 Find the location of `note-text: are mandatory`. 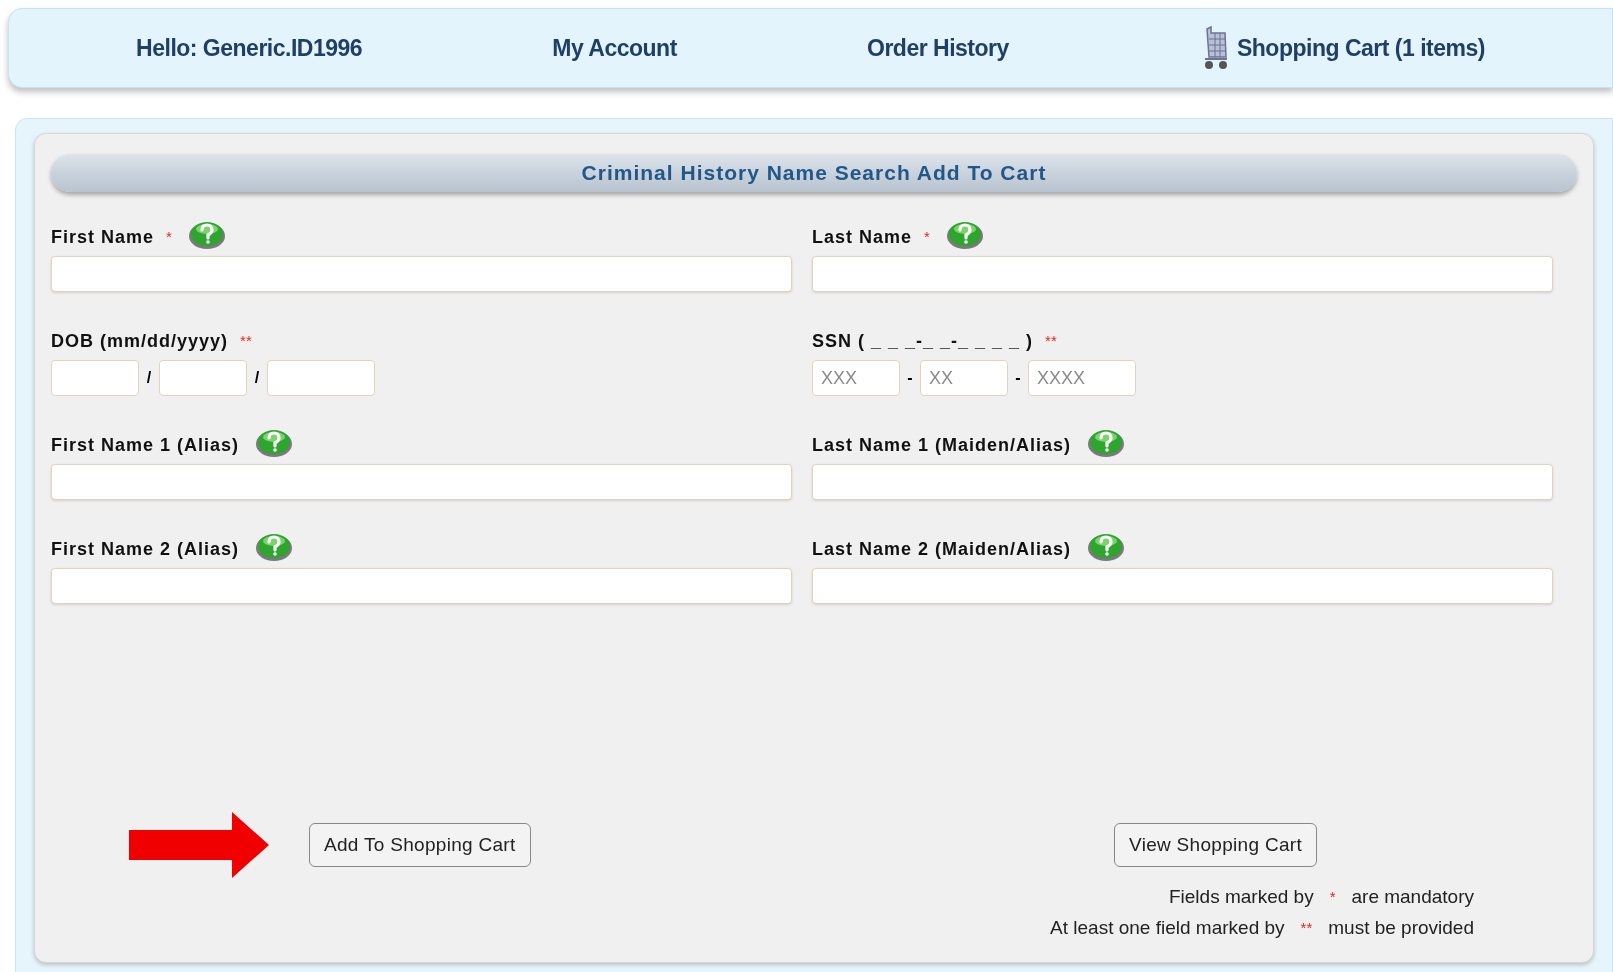

note-text: are mandatory is located at coordinates (1412, 897).